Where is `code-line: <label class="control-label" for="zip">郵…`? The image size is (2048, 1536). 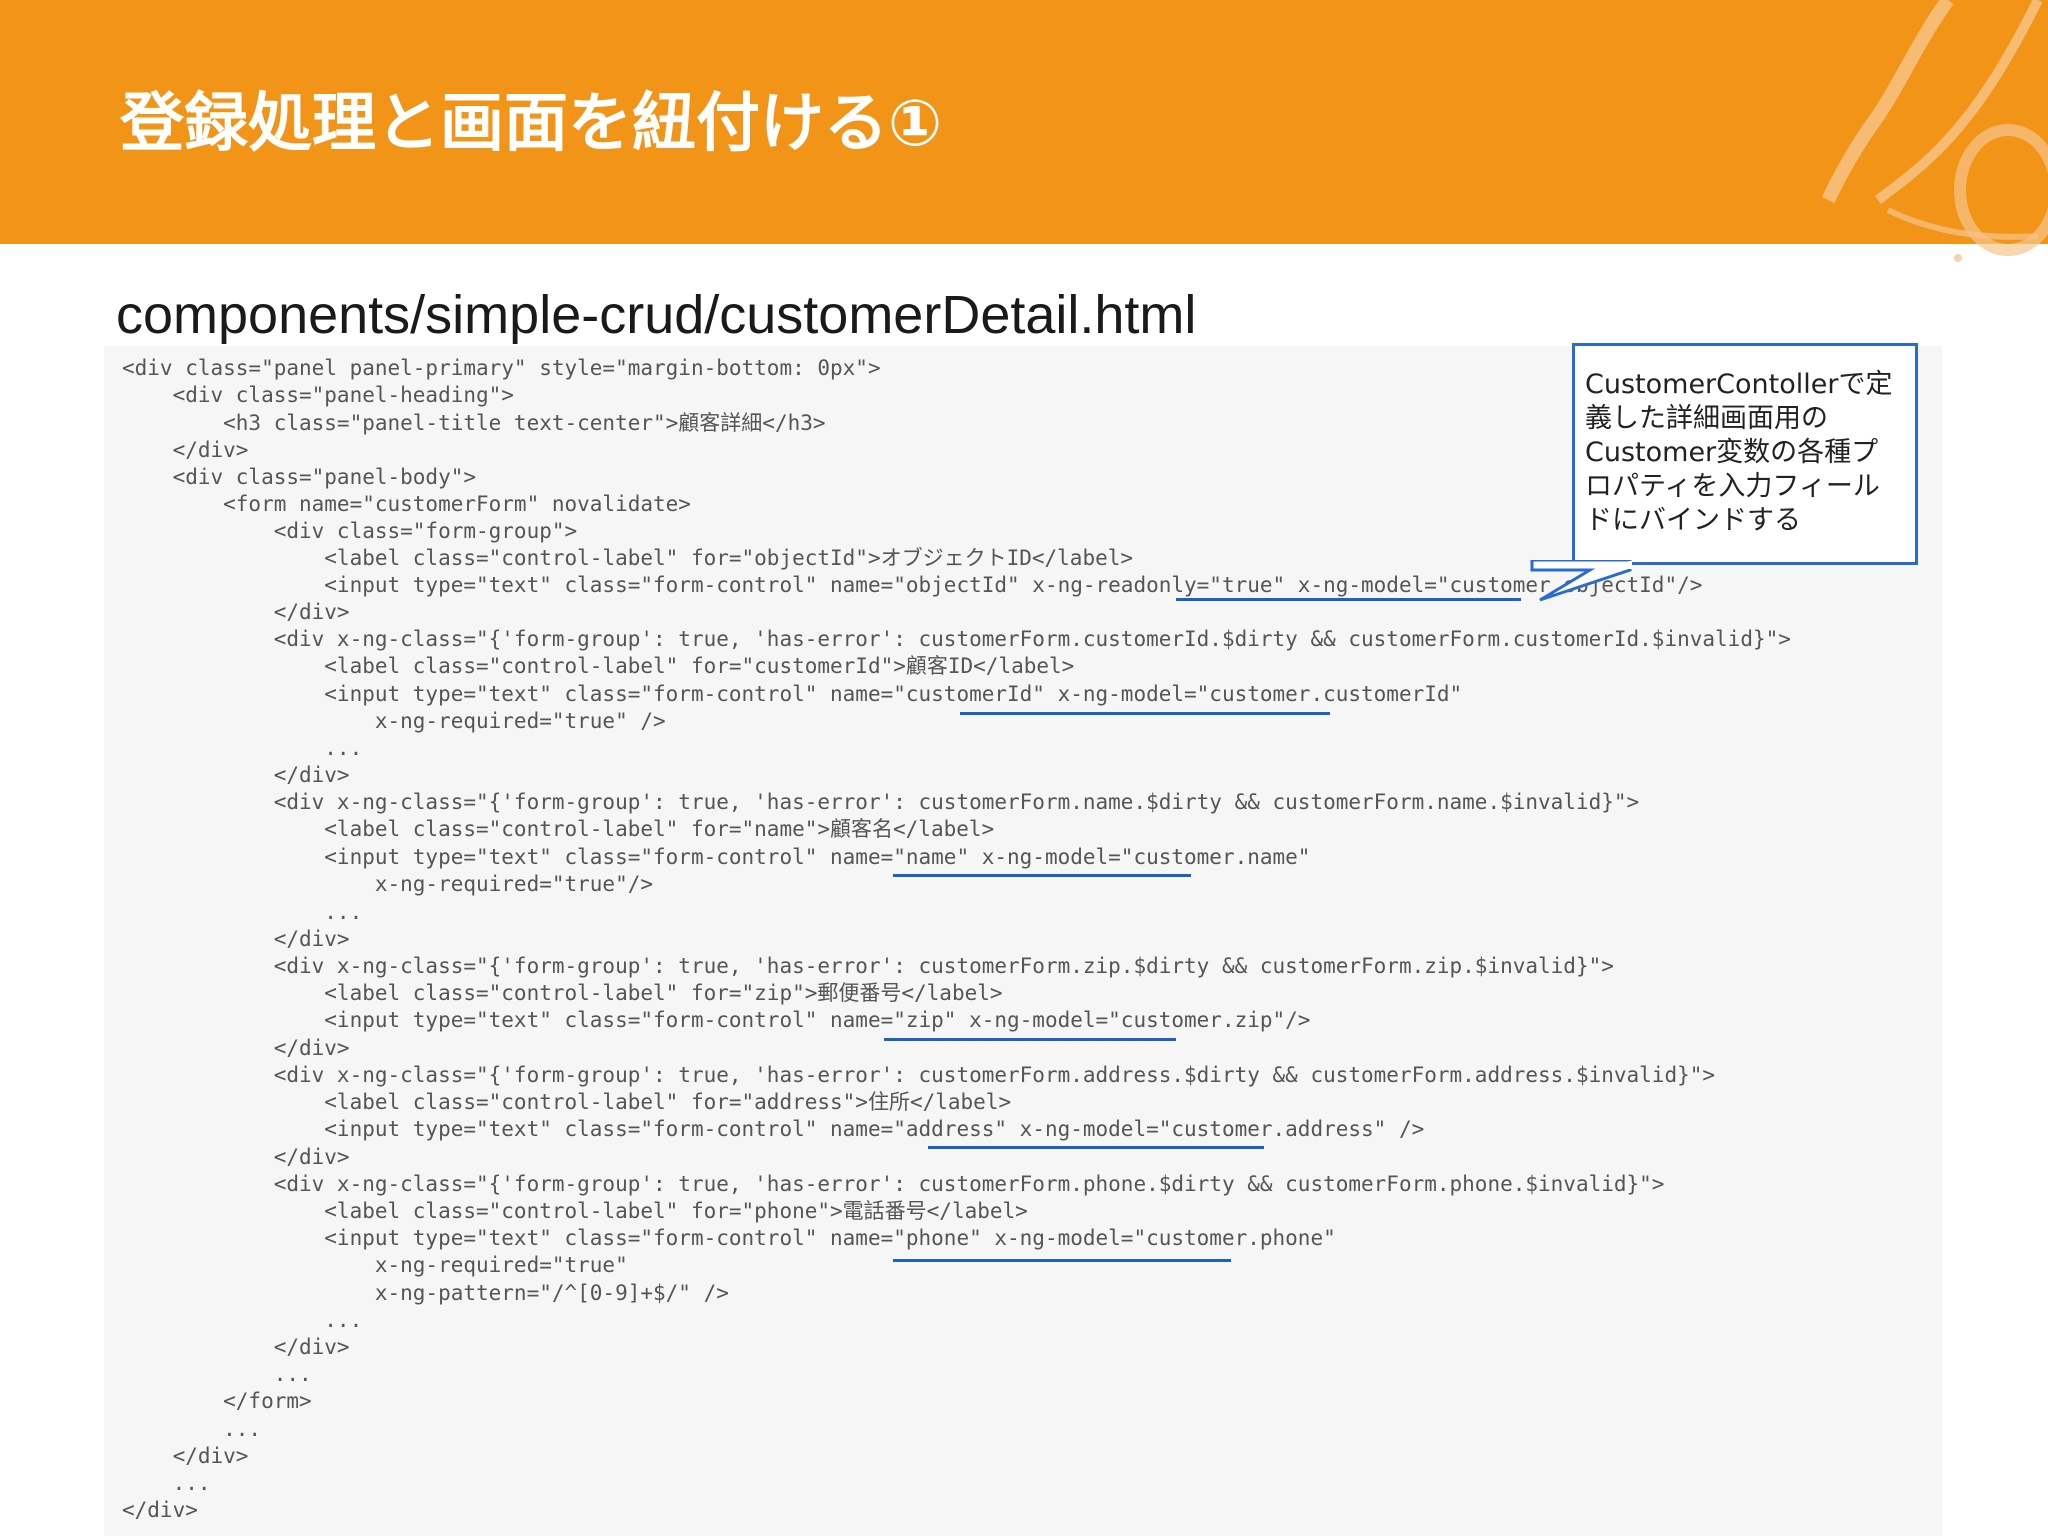
code-line: <label class="control-label" for="zip">郵… is located at coordinates (562, 993).